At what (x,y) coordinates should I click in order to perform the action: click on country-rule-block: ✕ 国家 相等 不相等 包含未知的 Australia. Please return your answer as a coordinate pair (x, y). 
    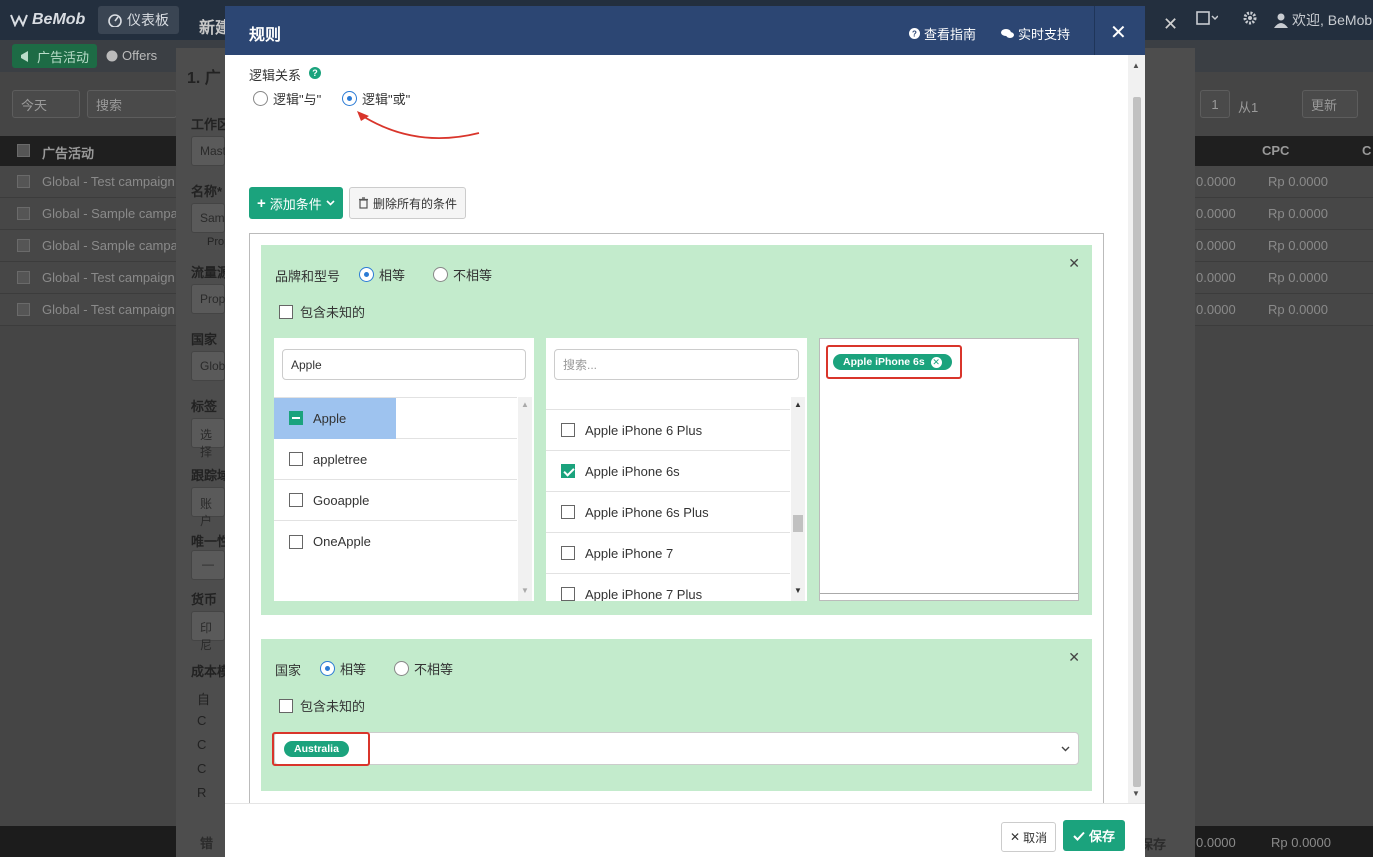
    Looking at the image, I should click on (676, 715).